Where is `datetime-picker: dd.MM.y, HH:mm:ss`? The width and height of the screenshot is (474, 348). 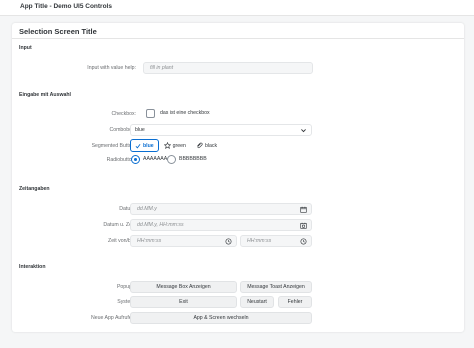 datetime-picker: dd.MM.y, HH:mm:ss is located at coordinates (221, 225).